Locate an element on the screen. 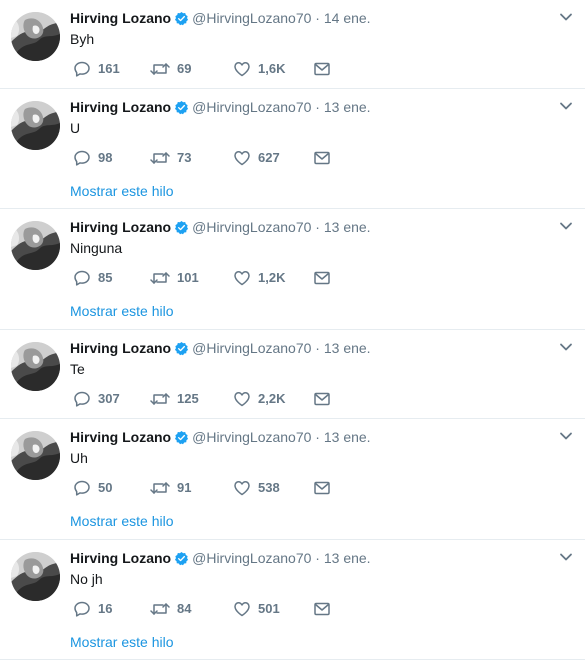  retweet-count: 69 is located at coordinates (184, 68).